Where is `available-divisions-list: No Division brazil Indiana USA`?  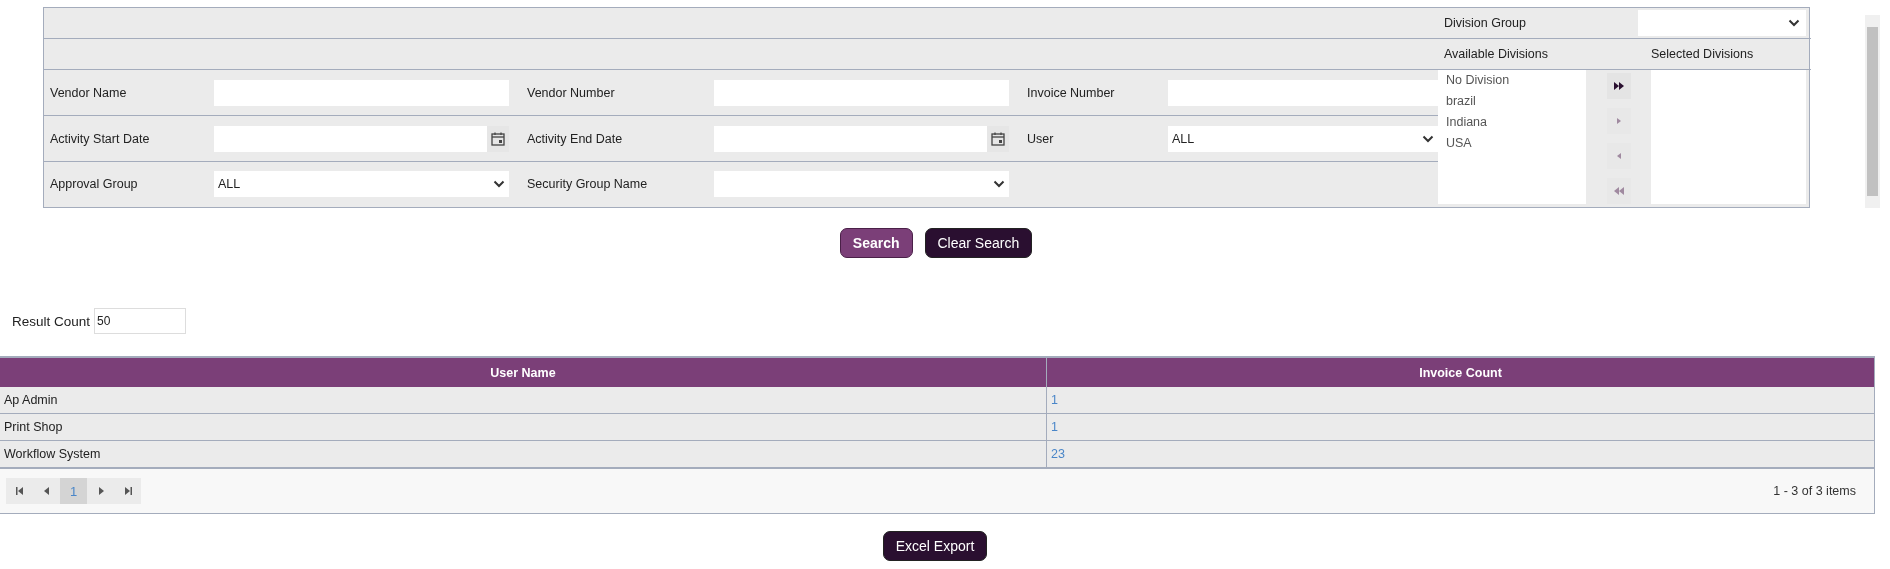
available-divisions-list: No Division brazil Indiana USA is located at coordinates (1512, 137).